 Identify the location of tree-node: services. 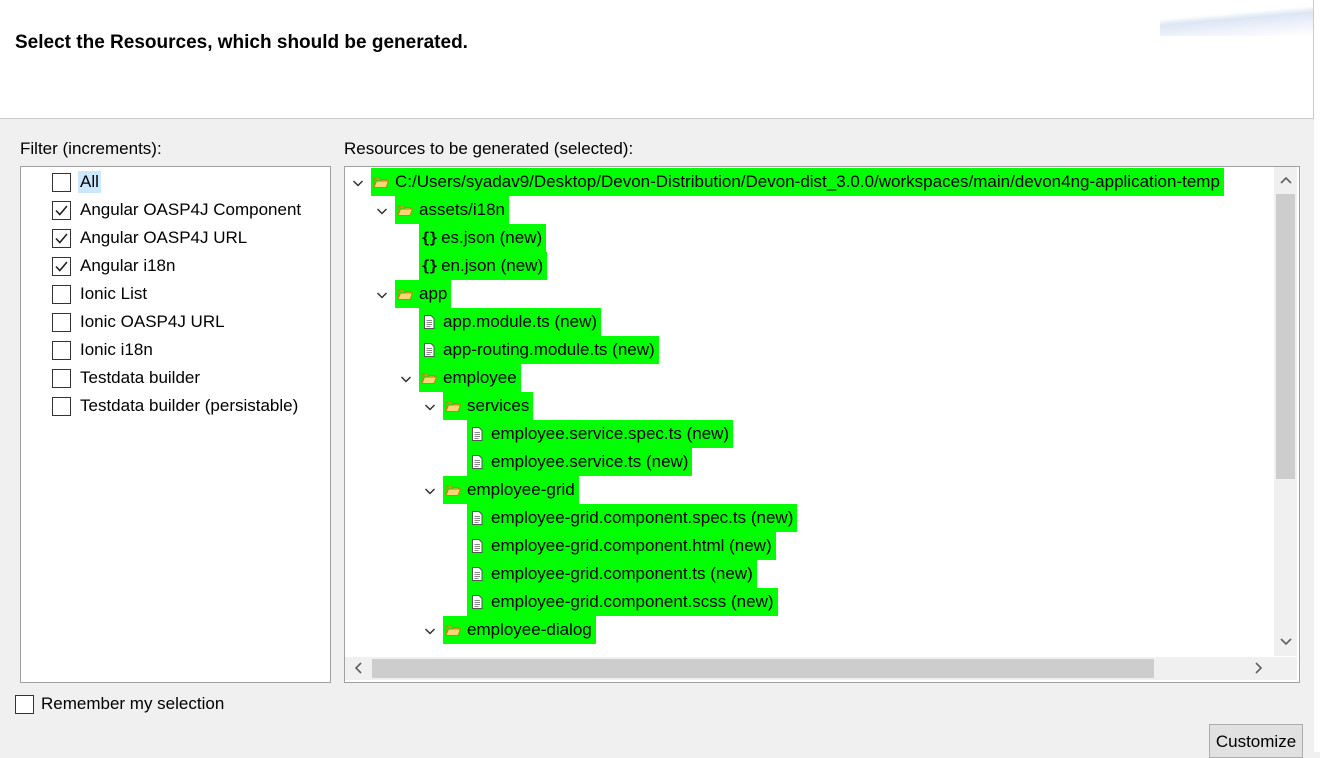
(488, 406).